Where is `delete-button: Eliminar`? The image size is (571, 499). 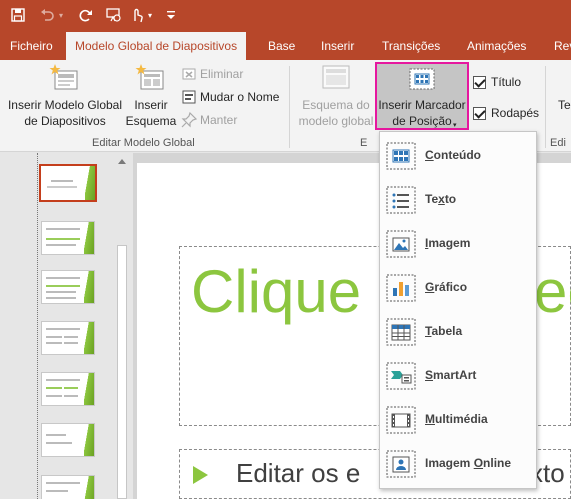 delete-button: Eliminar is located at coordinates (212, 74).